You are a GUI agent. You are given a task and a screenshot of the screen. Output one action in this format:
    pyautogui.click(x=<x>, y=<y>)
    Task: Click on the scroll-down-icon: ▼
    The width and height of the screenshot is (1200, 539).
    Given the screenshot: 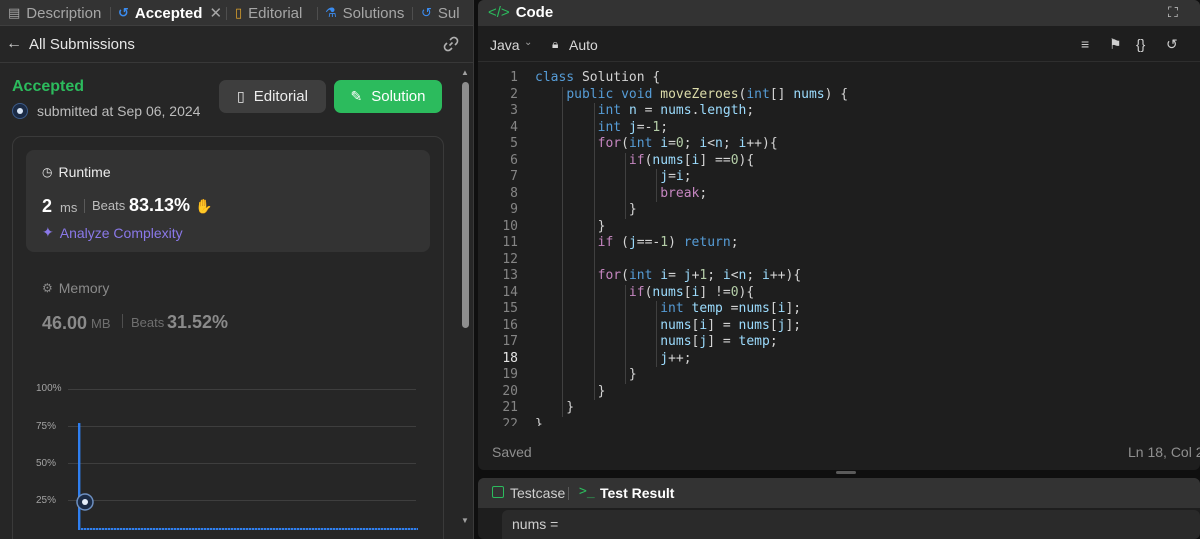 What is the action you would take?
    pyautogui.click(x=465, y=520)
    